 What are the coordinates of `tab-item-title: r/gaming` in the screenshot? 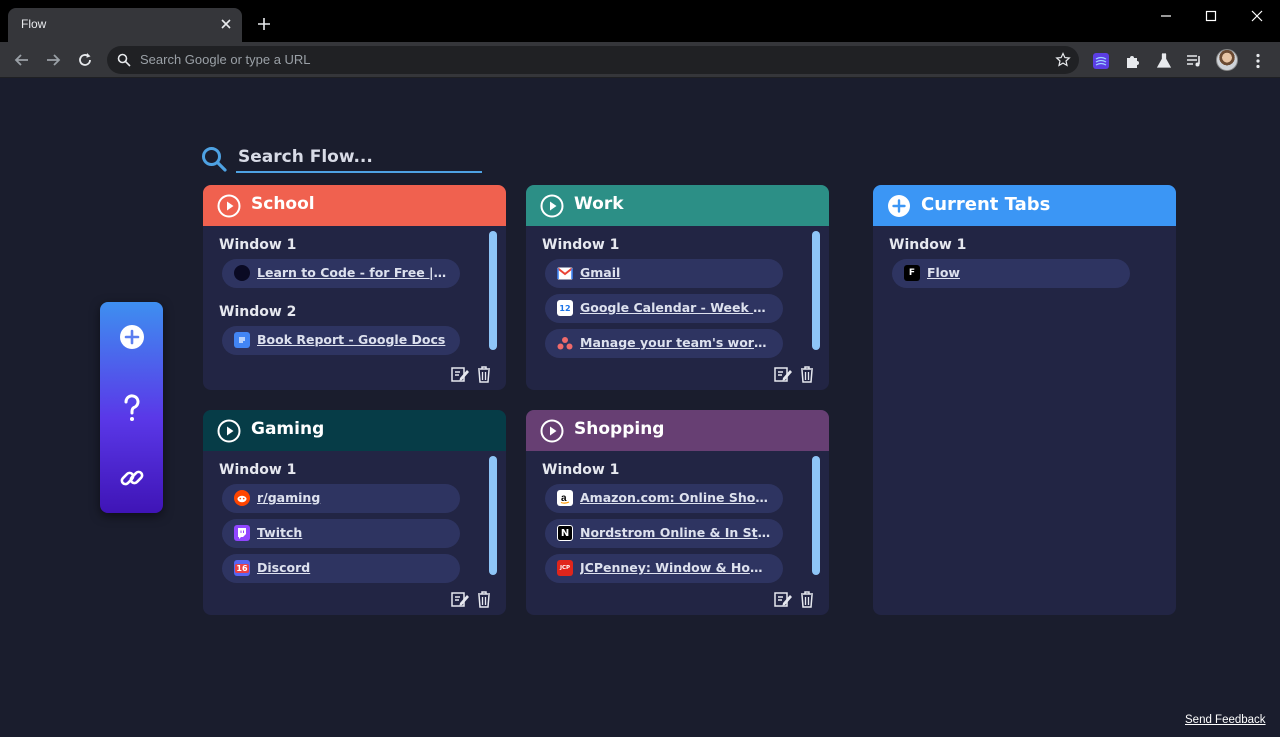 It's located at (289, 497).